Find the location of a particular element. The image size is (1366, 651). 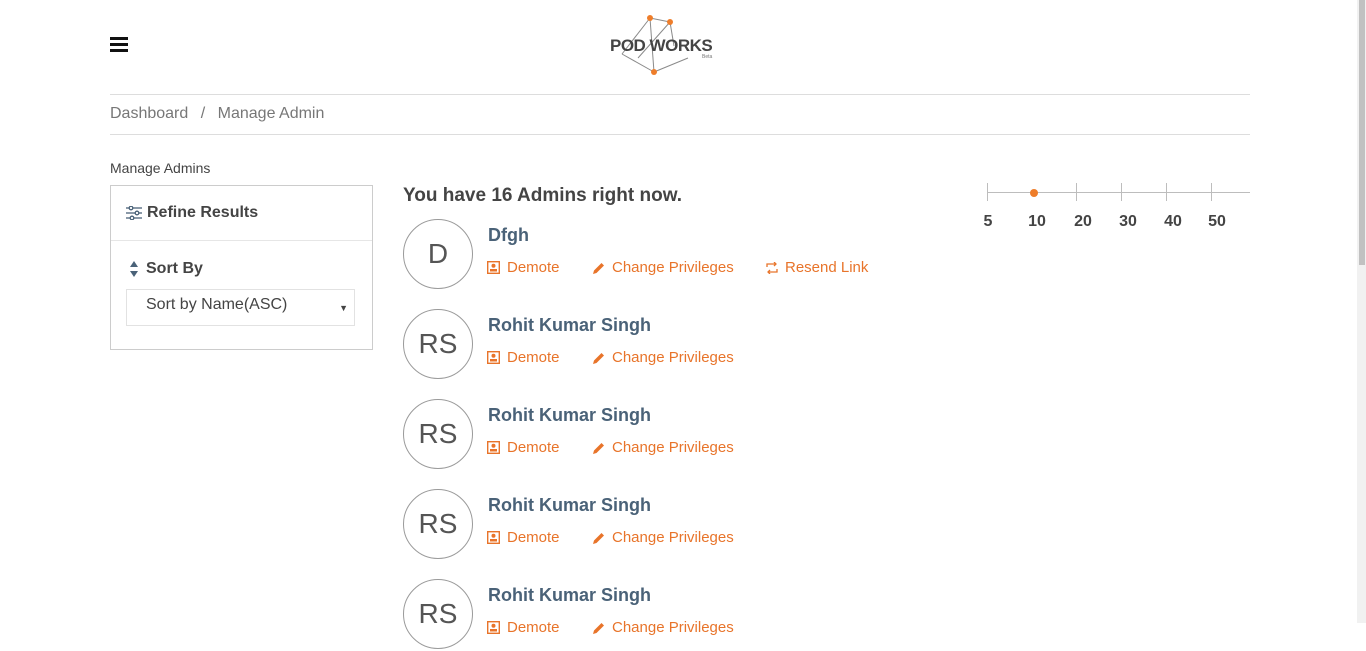

sidebar-title: Manage Admins is located at coordinates (160, 168).